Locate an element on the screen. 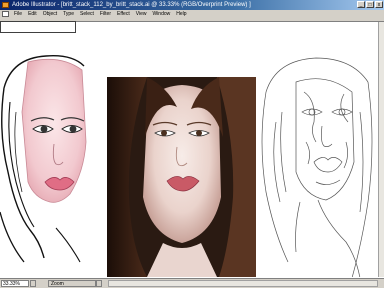 The width and height of the screenshot is (384, 288). document-icon is located at coordinates (5, 14).